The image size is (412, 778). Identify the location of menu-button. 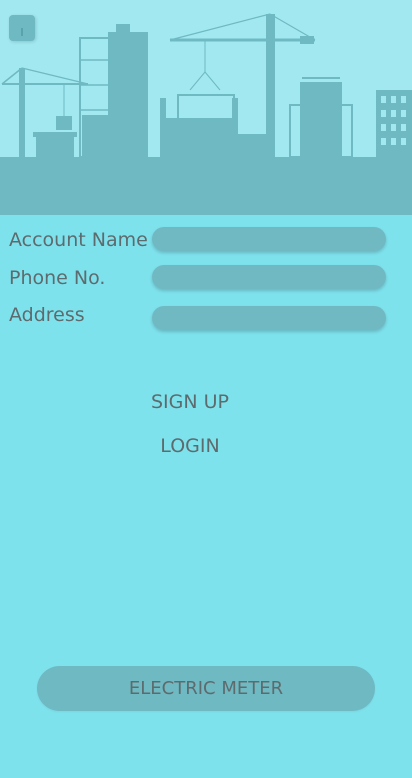
(22, 28).